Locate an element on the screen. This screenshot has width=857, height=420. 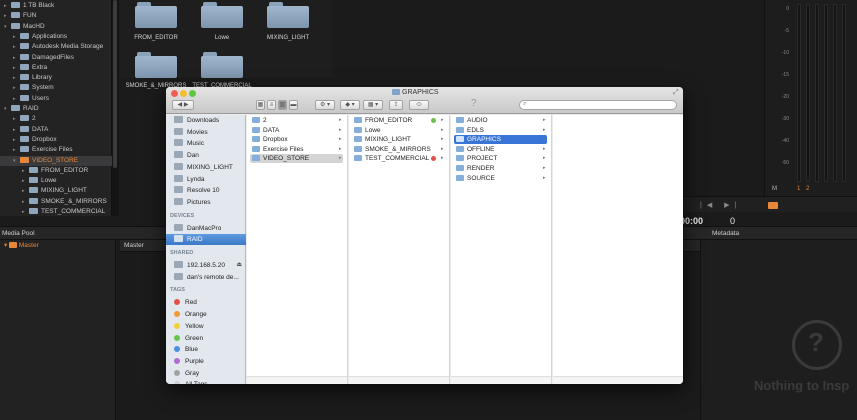
folder-item-graphics: GRAPHICS is located at coordinates (500, 140).